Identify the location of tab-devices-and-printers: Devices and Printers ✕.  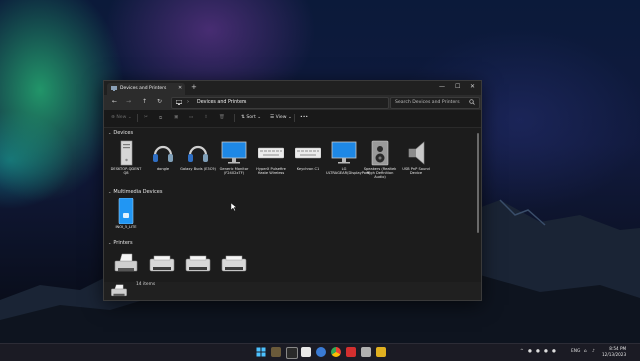
(146, 89).